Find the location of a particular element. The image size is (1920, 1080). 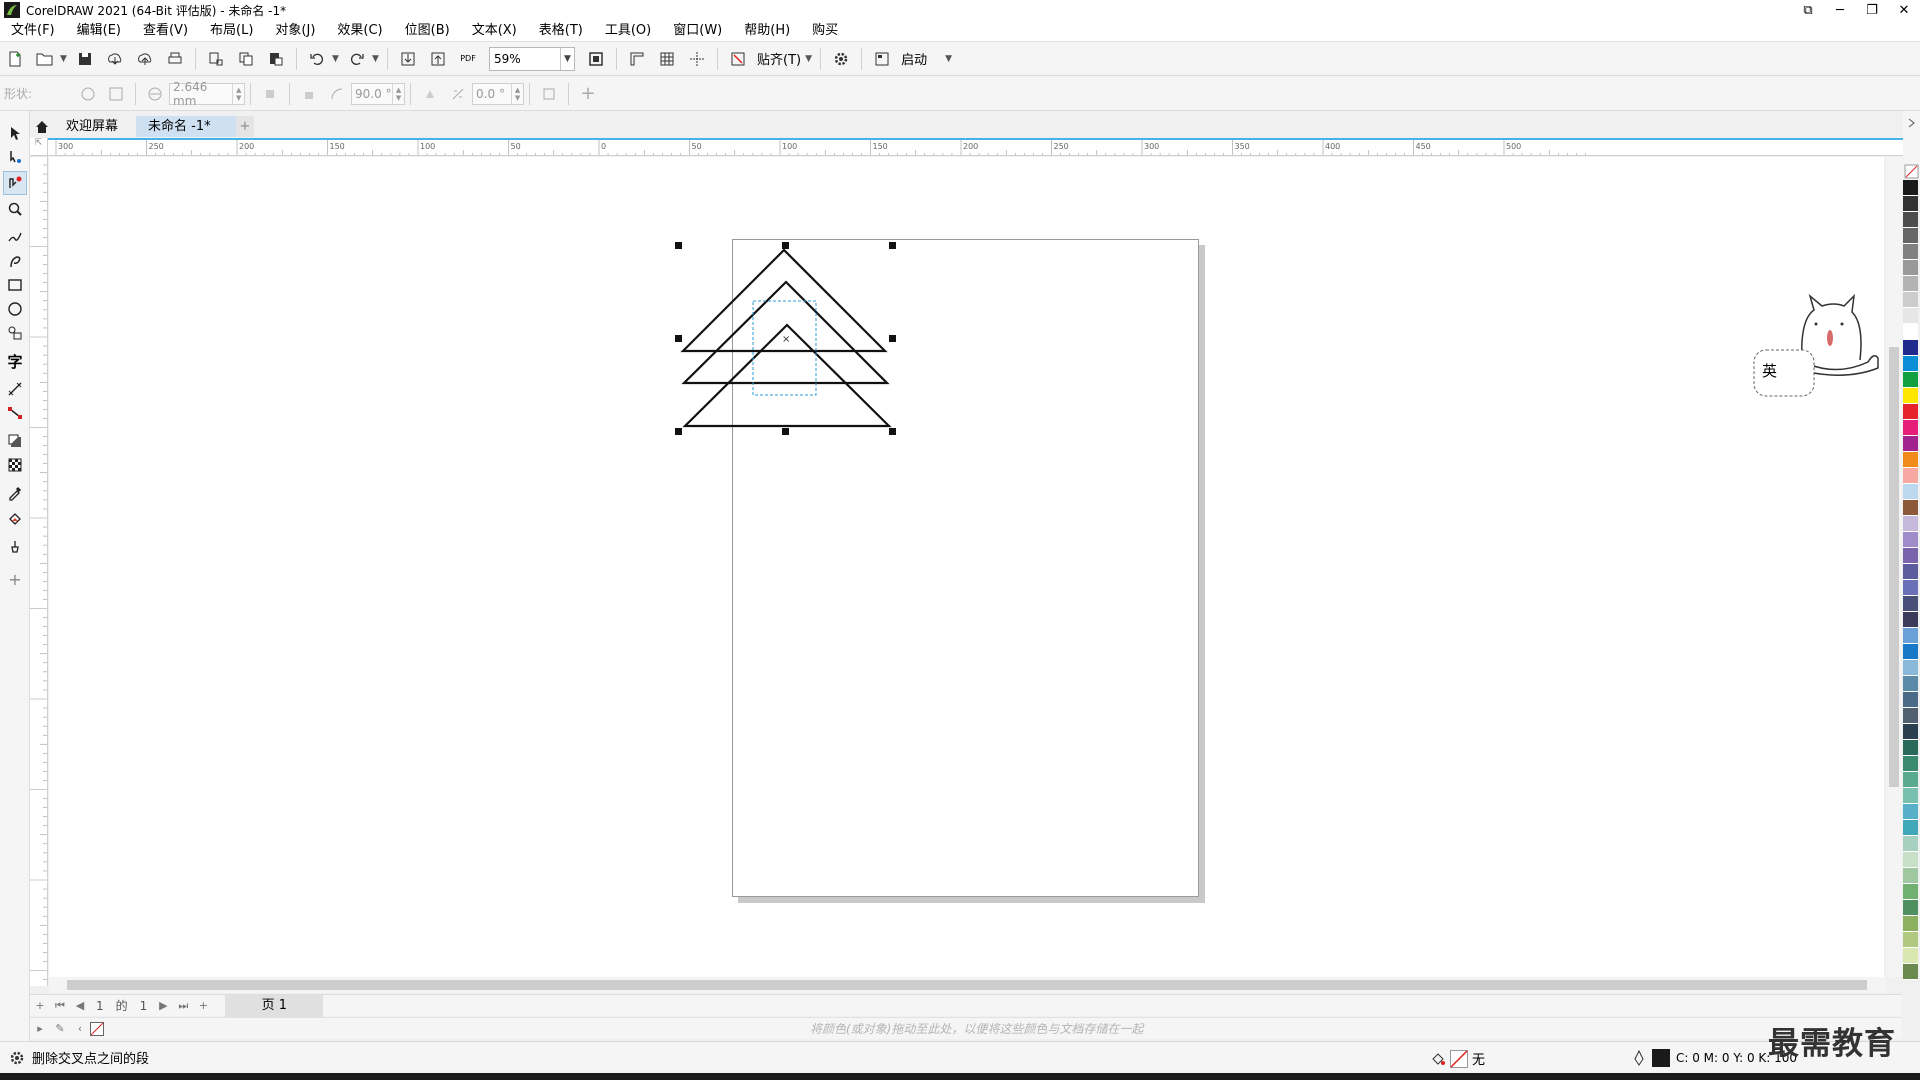

eyedropper-icon: ✎ is located at coordinates (60, 1028).